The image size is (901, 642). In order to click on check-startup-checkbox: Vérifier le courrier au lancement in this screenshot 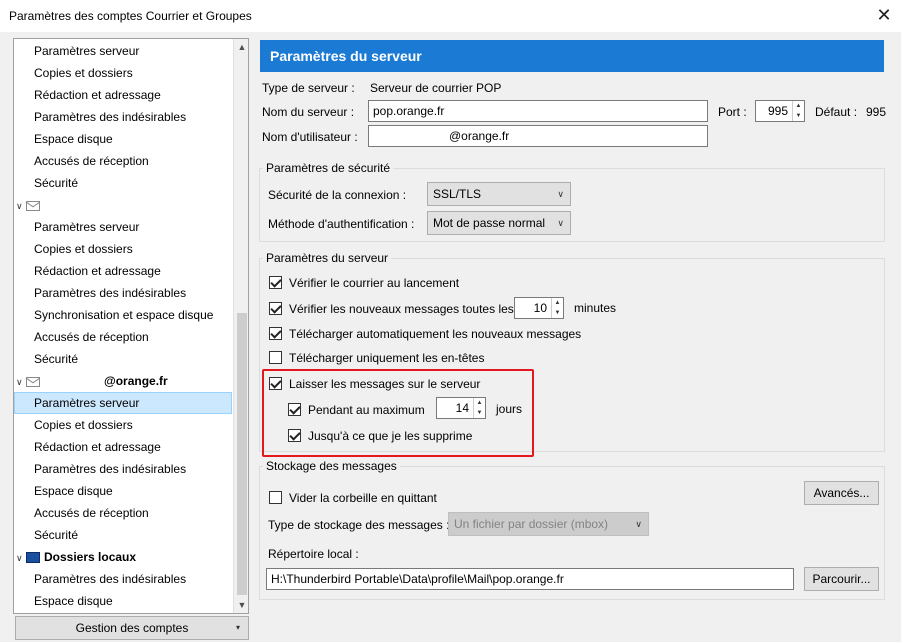, I will do `click(364, 282)`.